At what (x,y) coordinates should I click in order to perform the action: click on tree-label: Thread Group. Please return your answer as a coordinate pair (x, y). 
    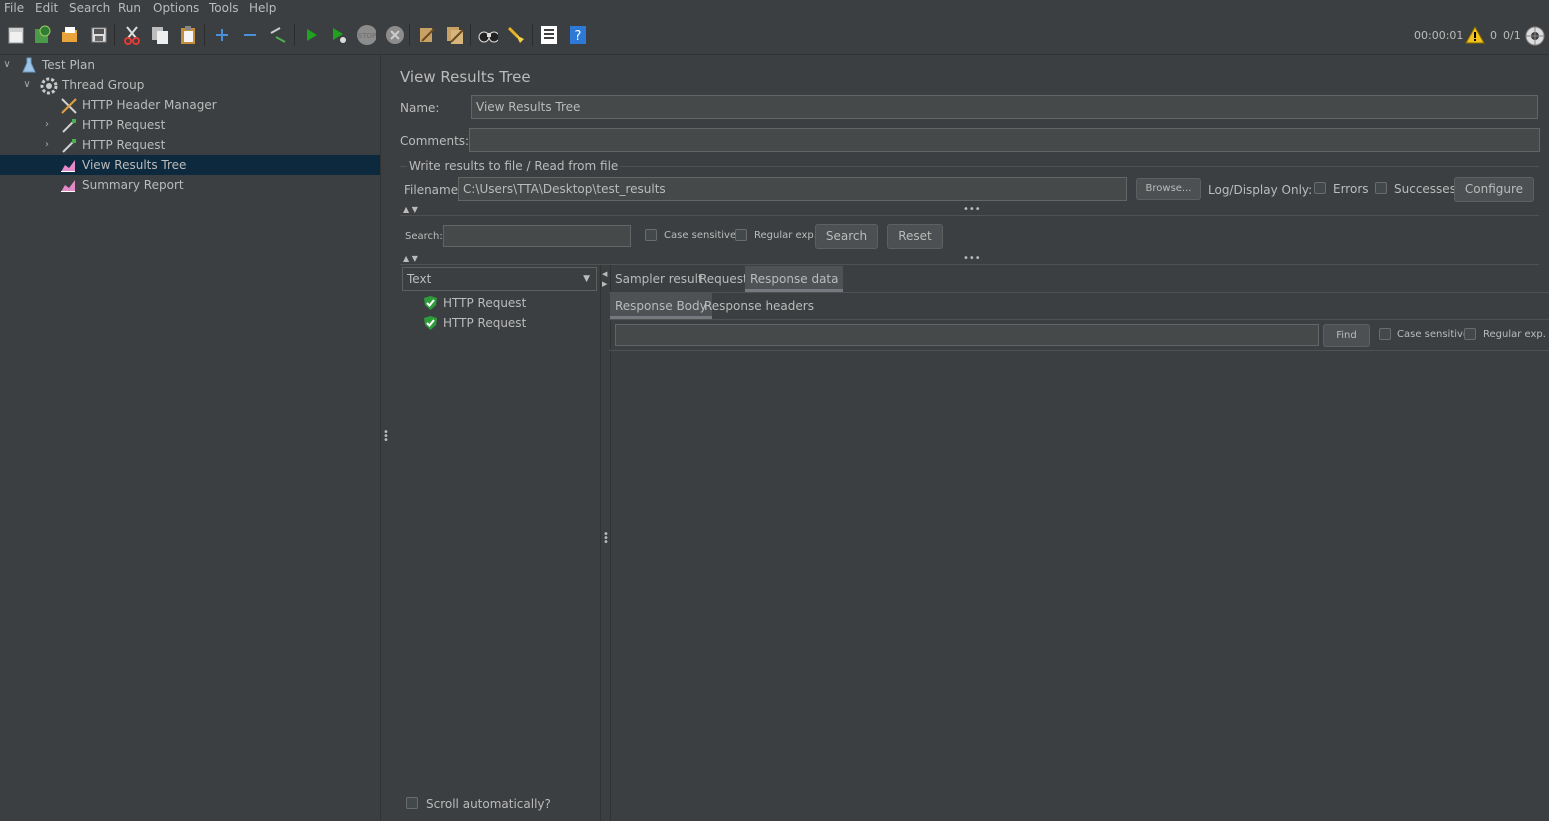
    Looking at the image, I should click on (103, 85).